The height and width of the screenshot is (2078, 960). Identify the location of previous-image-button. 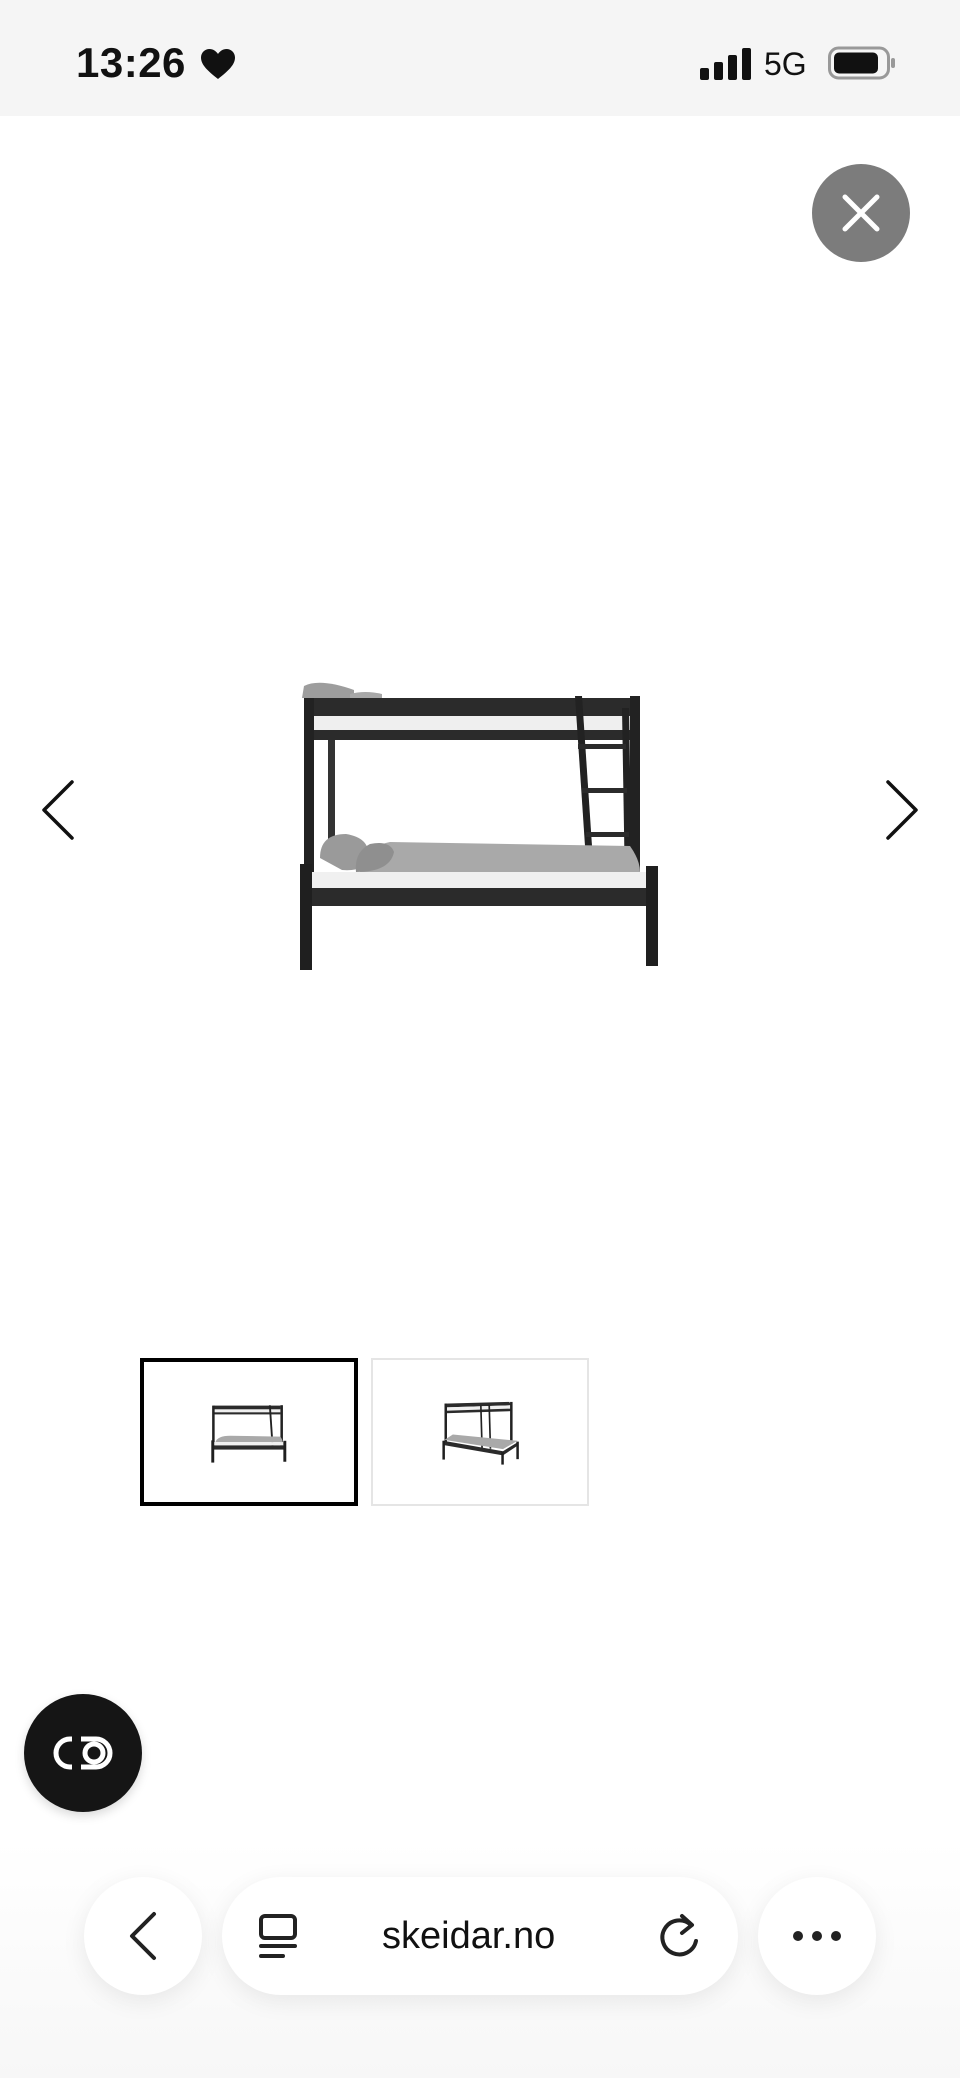
(58, 810).